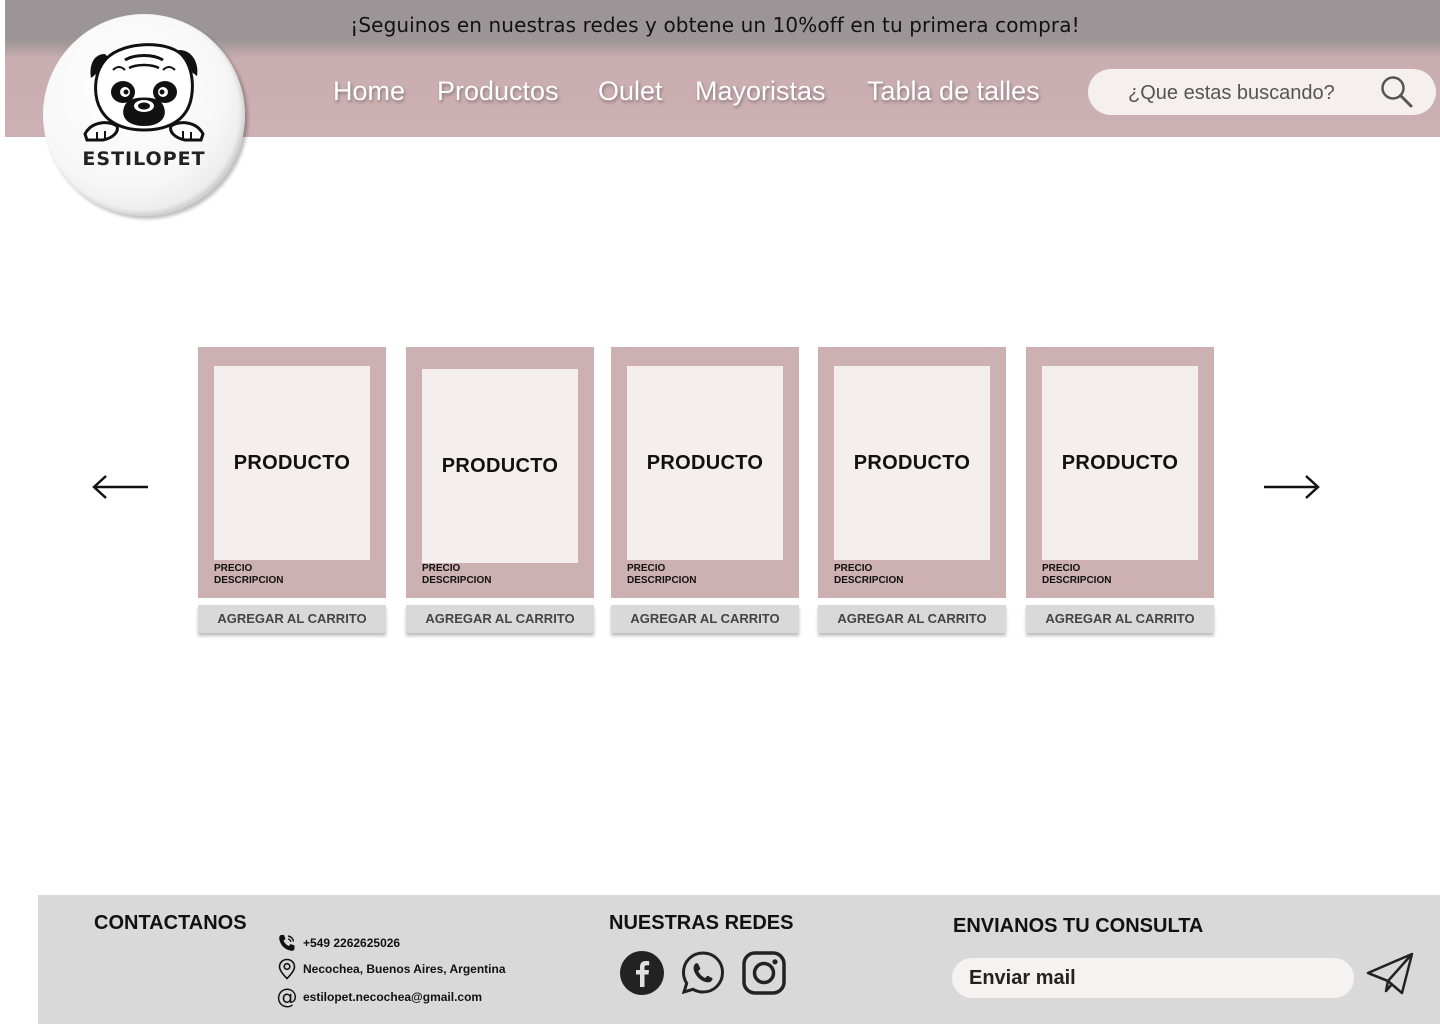 The height and width of the screenshot is (1024, 1440). What do you see at coordinates (1397, 92) in the screenshot?
I see `search-icon` at bounding box center [1397, 92].